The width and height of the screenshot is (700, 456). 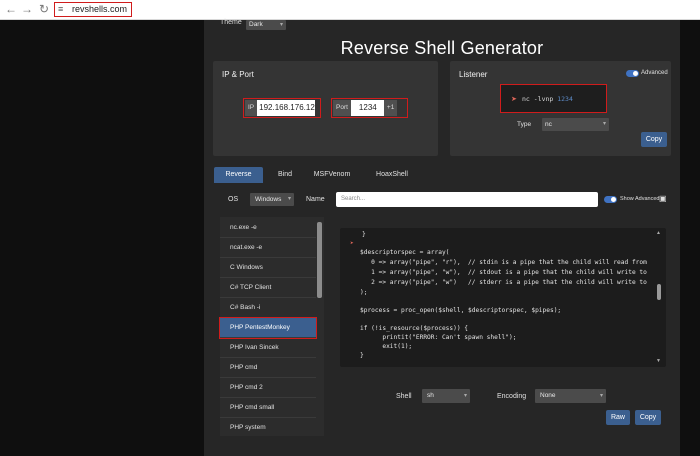 I want to click on listener-command: ➤ nc -lvnp 1234, so click(x=553, y=98).